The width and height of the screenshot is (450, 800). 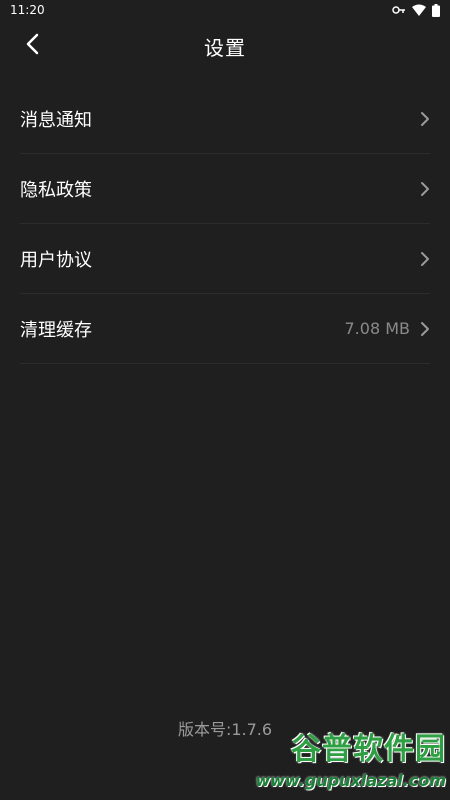 What do you see at coordinates (27, 10) in the screenshot?
I see `status-time: 11:20` at bounding box center [27, 10].